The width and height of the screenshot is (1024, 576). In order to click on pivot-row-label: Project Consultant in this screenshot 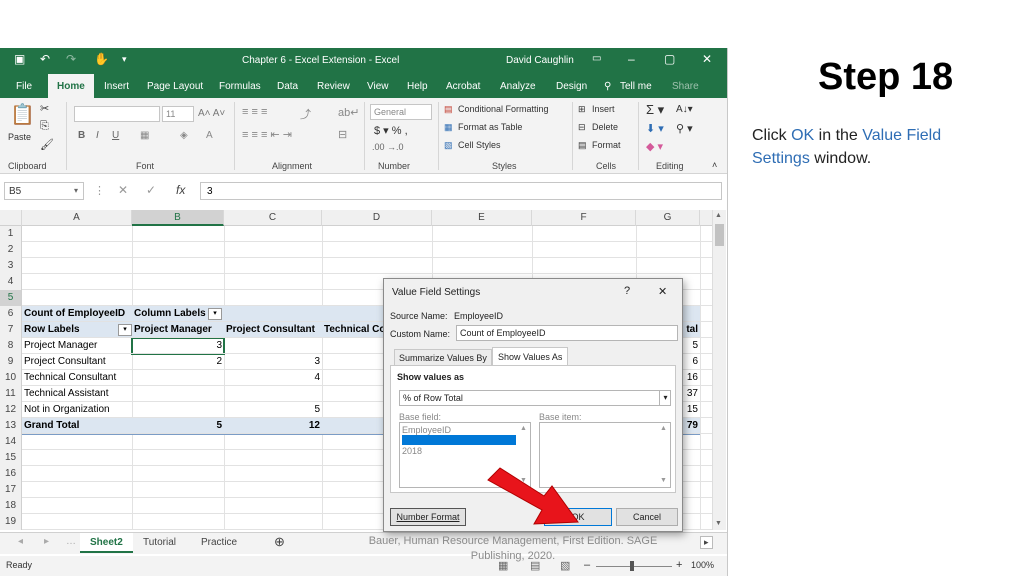, I will do `click(77, 362)`.